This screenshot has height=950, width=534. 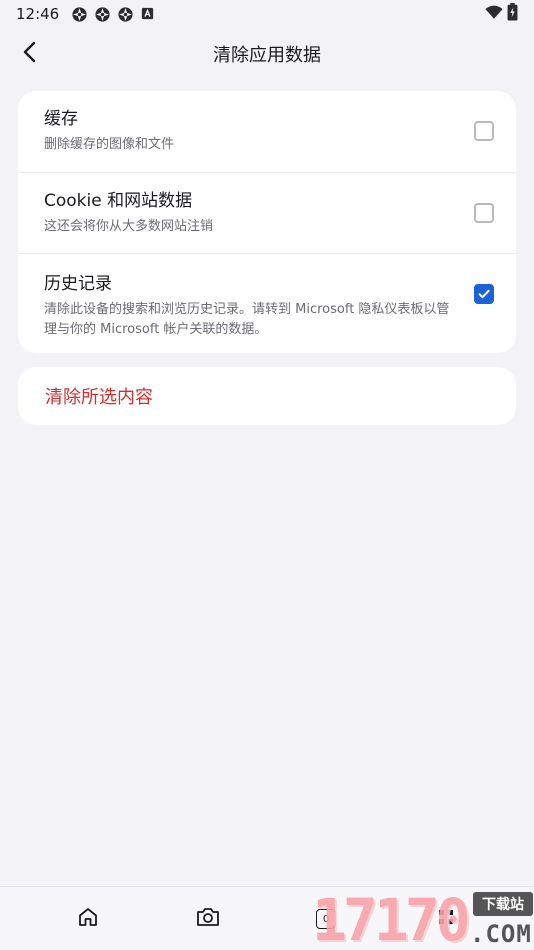 I want to click on system-icons, so click(x=501, y=14).